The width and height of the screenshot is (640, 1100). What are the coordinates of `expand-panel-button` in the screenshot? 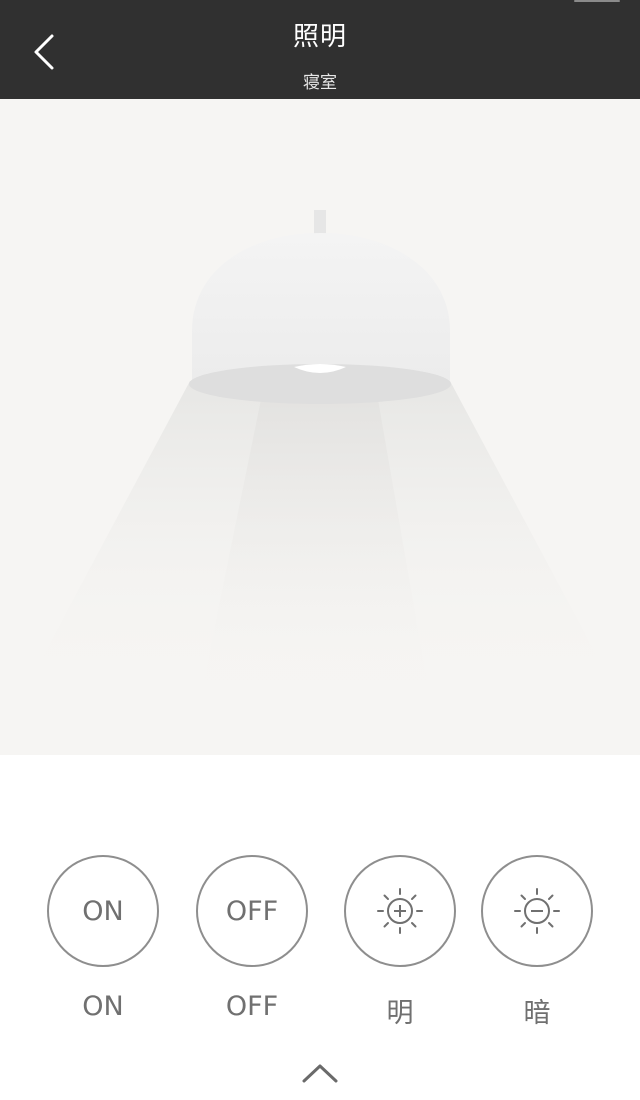 It's located at (320, 1073).